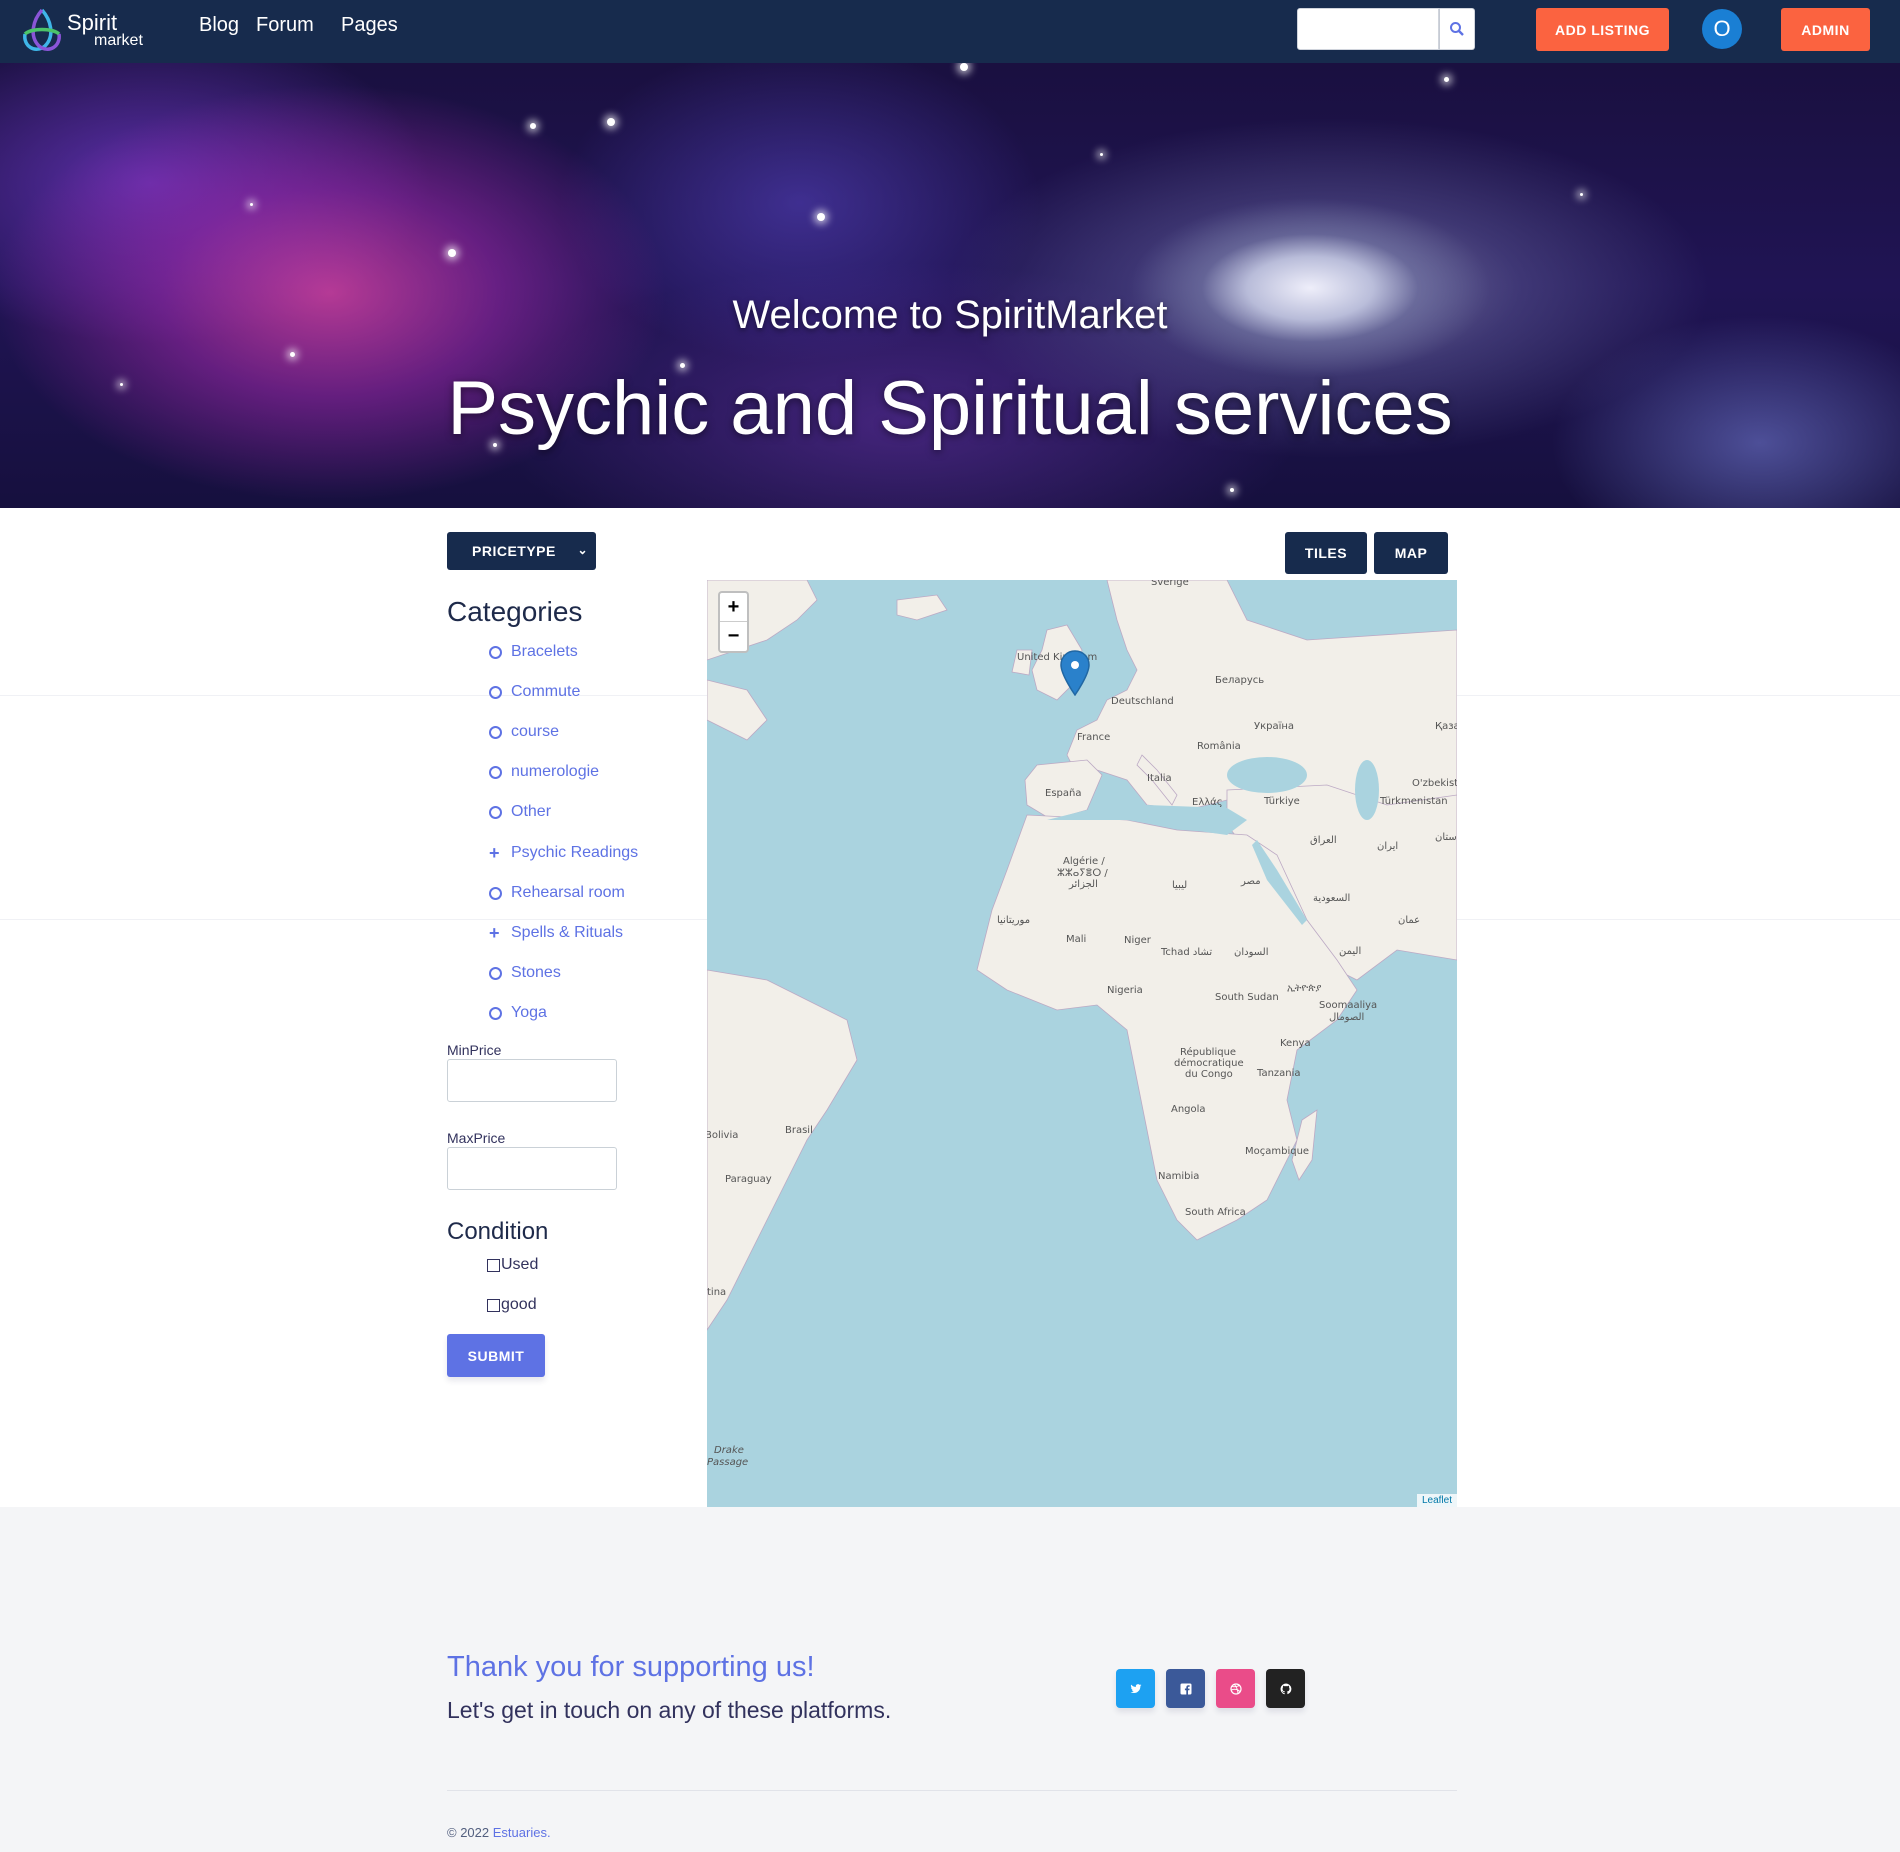 This screenshot has width=1900, height=1852. What do you see at coordinates (1446, 837) in the screenshot?
I see `map-label: ستان` at bounding box center [1446, 837].